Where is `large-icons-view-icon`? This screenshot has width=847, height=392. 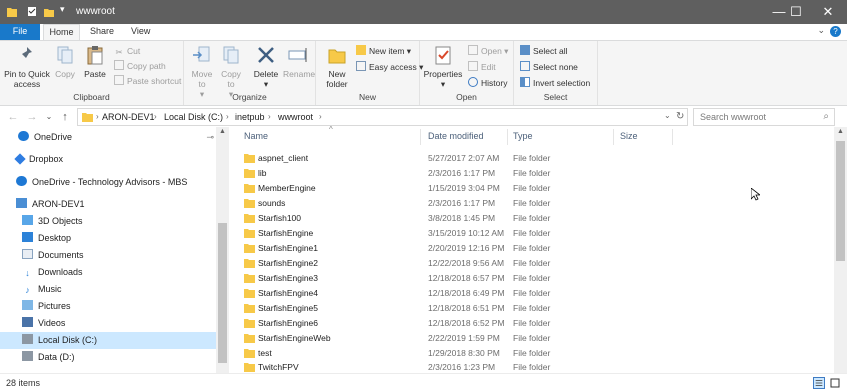 large-icons-view-icon is located at coordinates (835, 383).